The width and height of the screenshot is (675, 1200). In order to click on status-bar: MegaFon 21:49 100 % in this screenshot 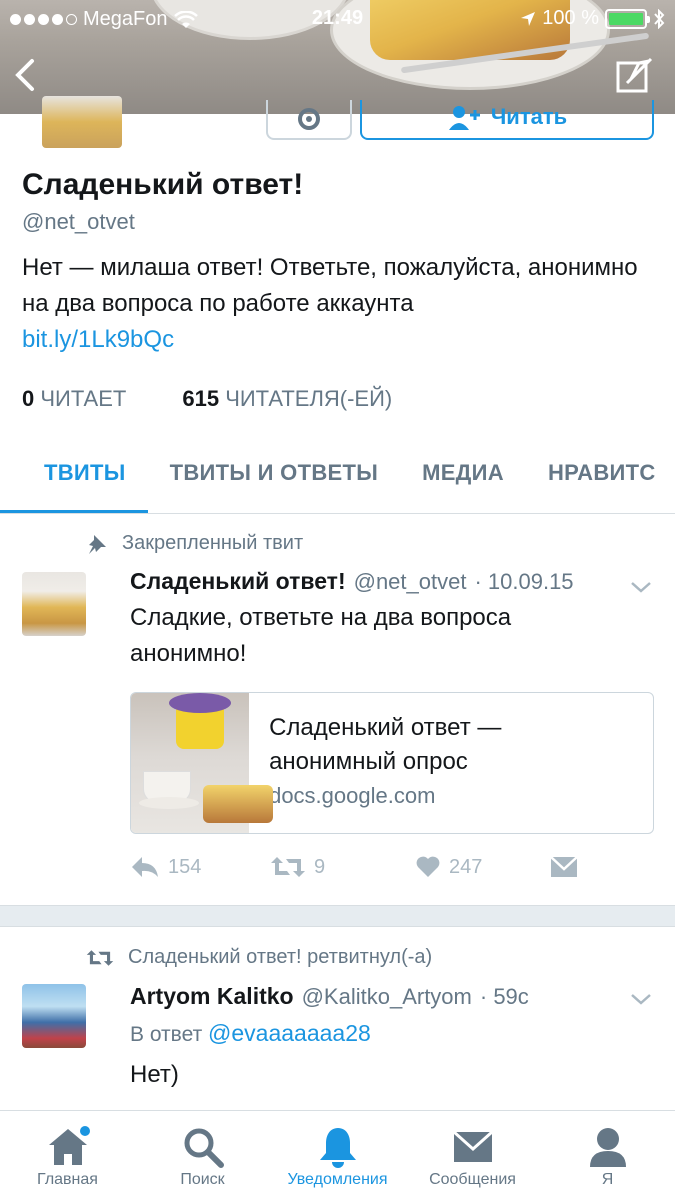, I will do `click(337, 19)`.